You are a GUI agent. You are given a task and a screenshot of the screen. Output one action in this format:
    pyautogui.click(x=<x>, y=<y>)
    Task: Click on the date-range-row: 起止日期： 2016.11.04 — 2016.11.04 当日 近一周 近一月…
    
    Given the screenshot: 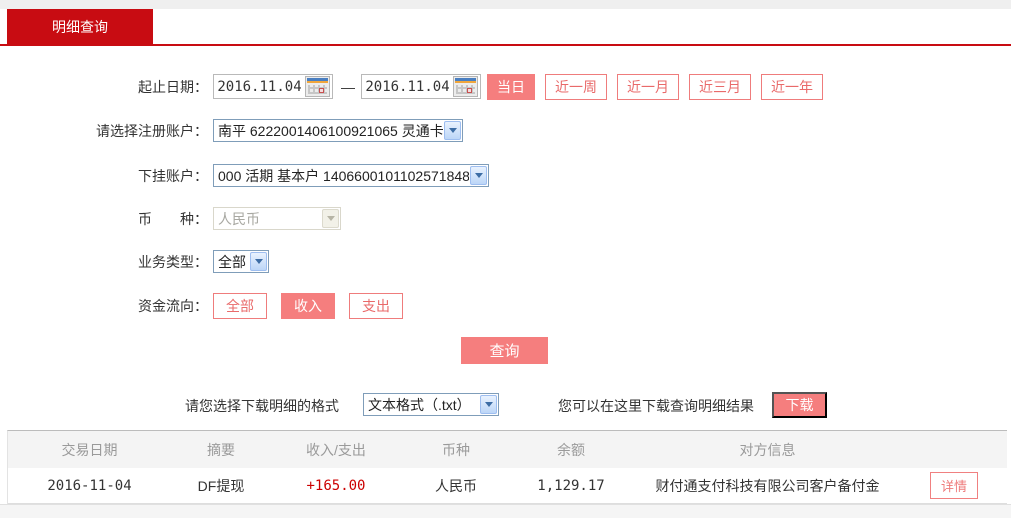 What is the action you would take?
    pyautogui.click(x=411, y=86)
    